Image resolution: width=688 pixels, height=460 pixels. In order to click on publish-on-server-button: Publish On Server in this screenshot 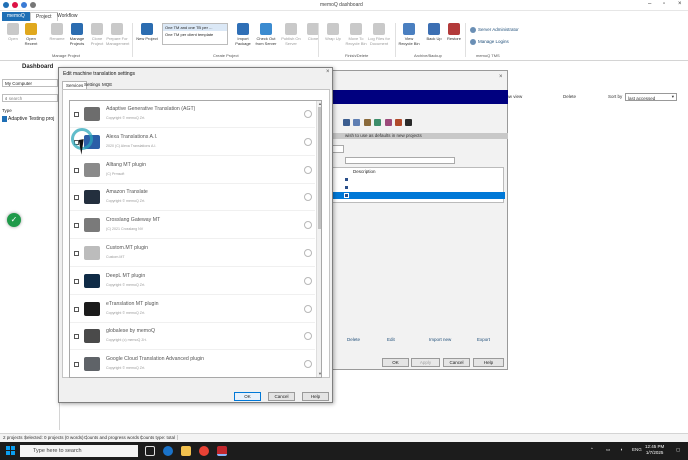, I will do `click(291, 34)`.